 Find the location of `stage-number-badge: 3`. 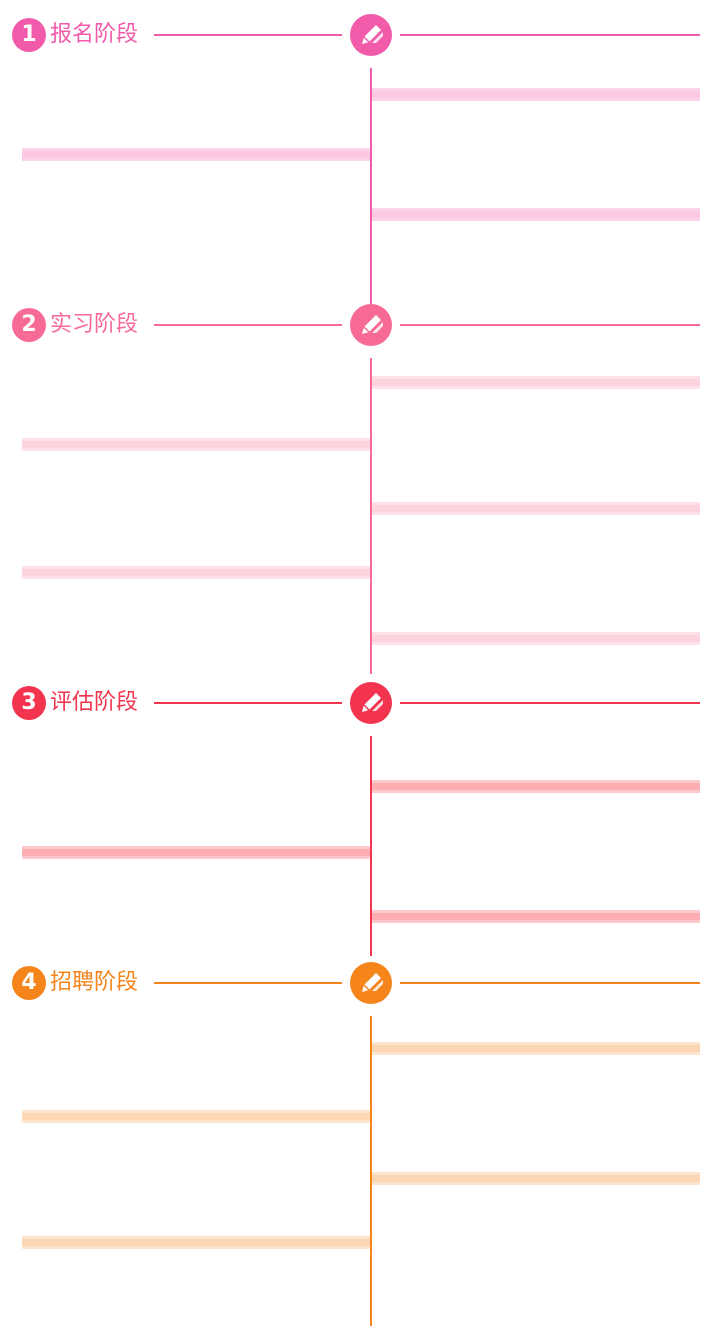

stage-number-badge: 3 is located at coordinates (29, 703).